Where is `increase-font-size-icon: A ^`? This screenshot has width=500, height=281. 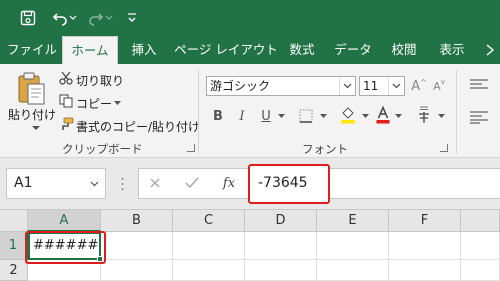
increase-font-size-icon: A ^ is located at coordinates (419, 86).